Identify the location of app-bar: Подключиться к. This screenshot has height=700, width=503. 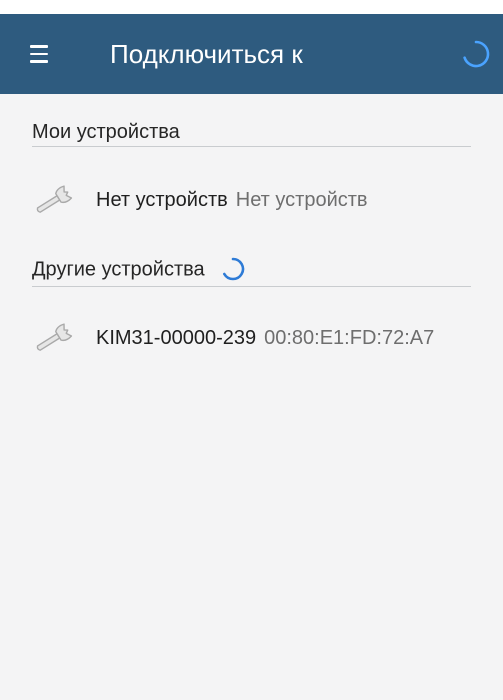
(251, 54).